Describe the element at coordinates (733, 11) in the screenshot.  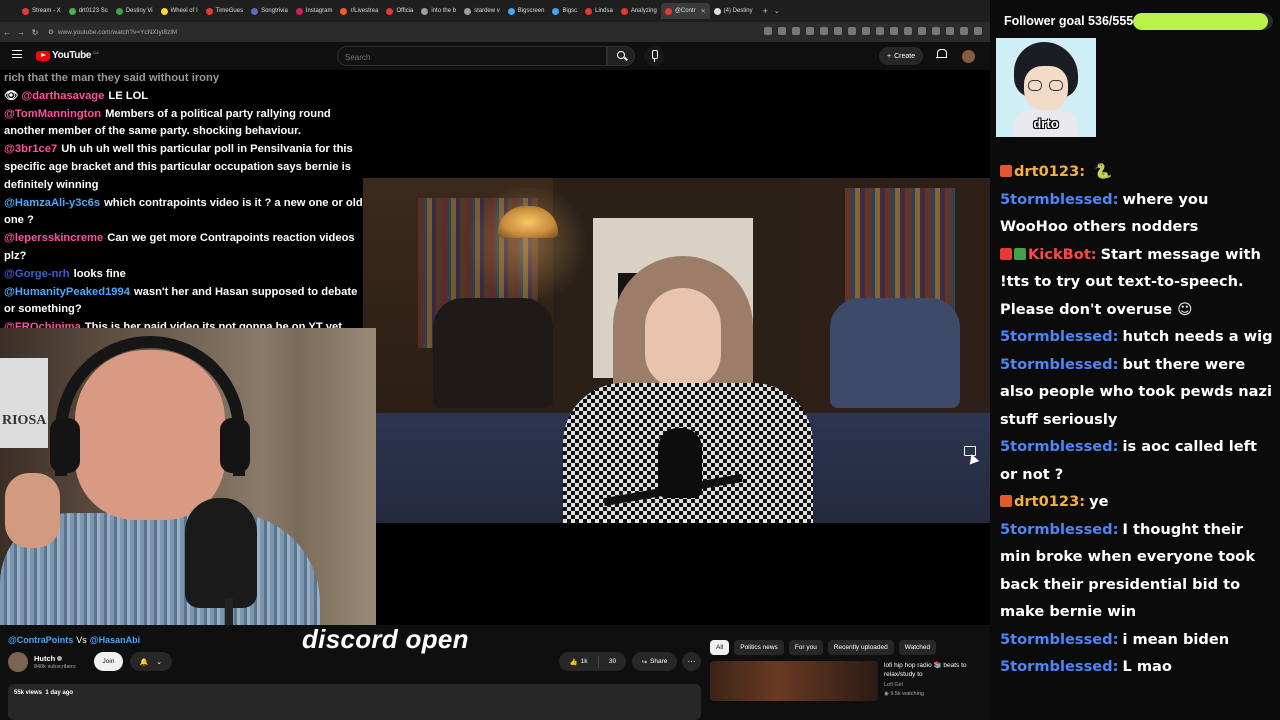
I see `browser-tab: (4) Destiny` at that location.